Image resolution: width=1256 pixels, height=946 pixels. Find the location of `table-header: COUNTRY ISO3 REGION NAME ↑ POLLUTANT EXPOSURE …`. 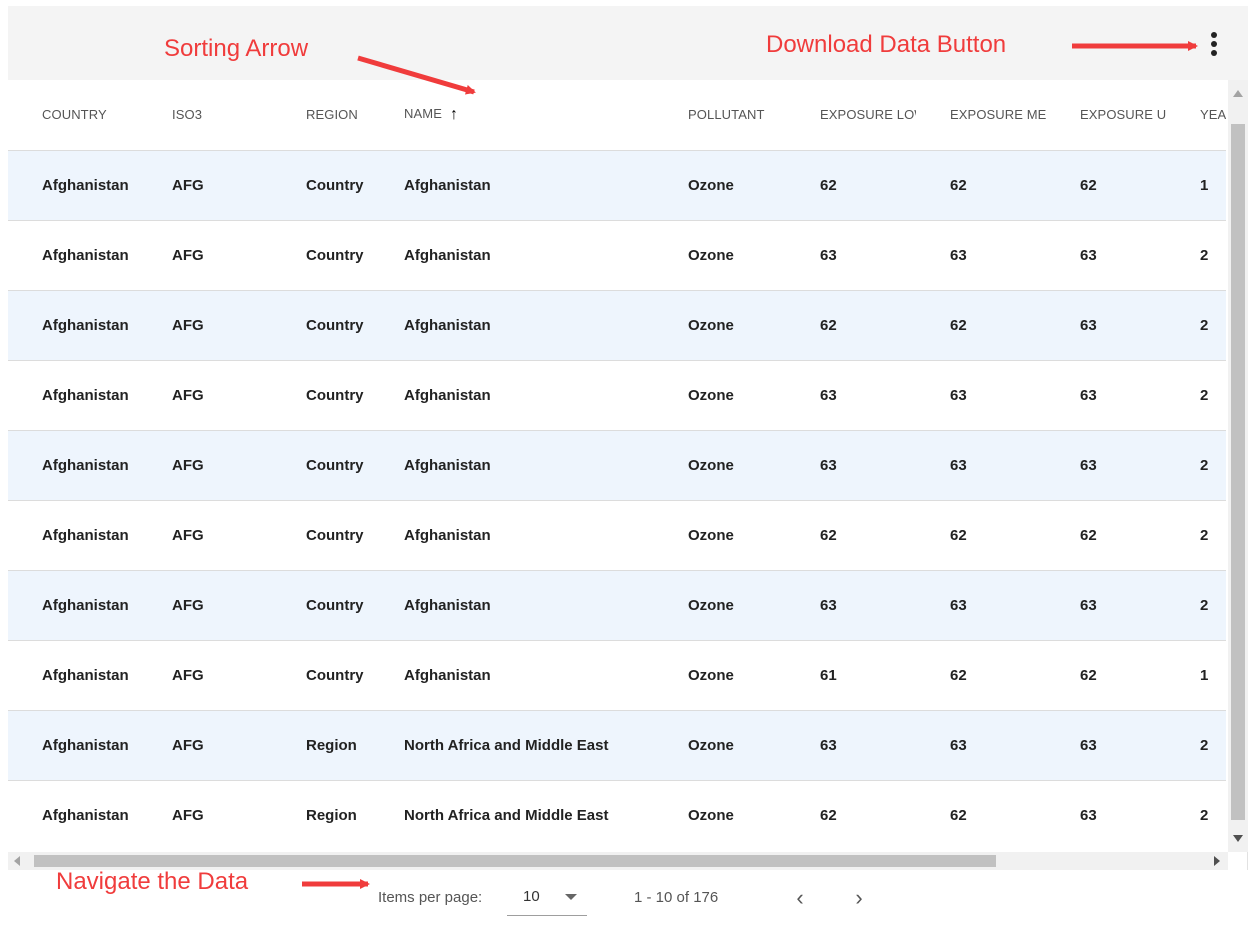

table-header: COUNTRY ISO3 REGION NAME ↑ POLLUTANT EXPOSURE … is located at coordinates (617, 115).